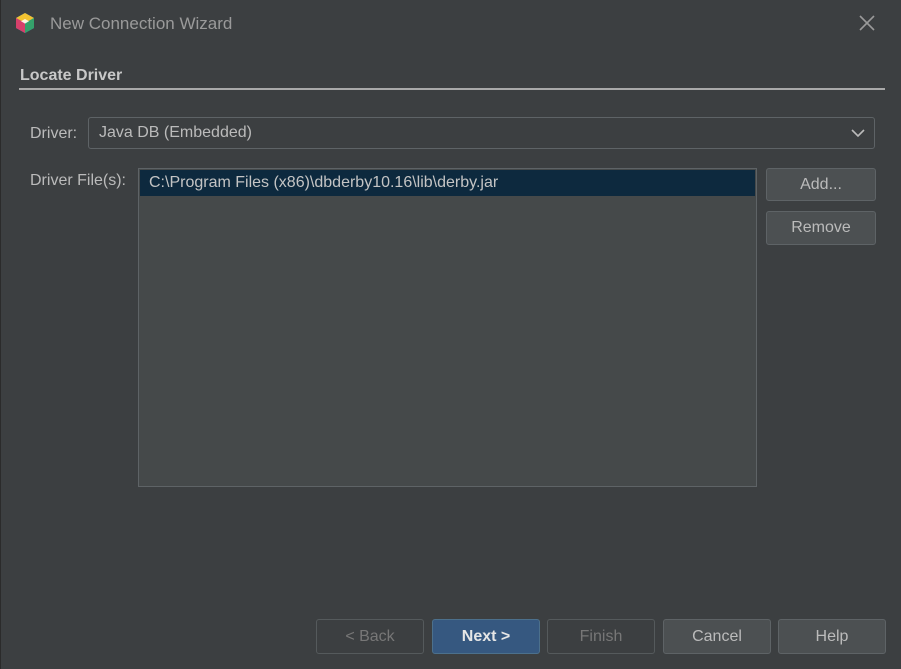 The image size is (901, 669). I want to click on driver-files-label: Driver File(s):, so click(78, 180).